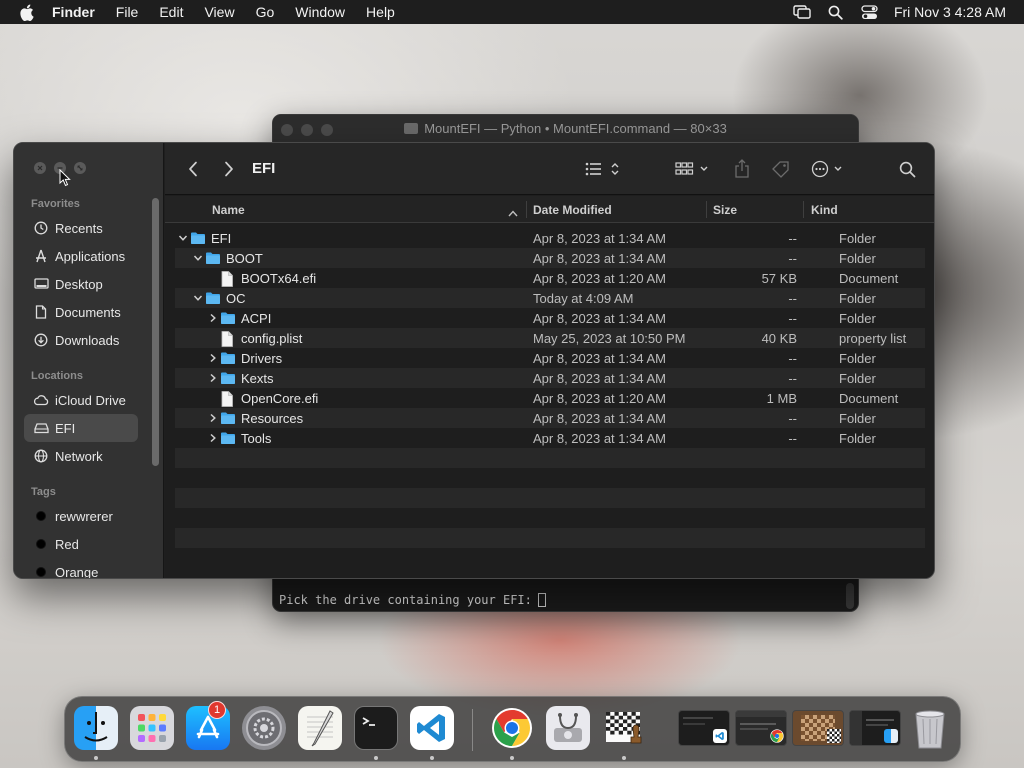  What do you see at coordinates (541, 600) in the screenshot?
I see `terminal-cursor` at bounding box center [541, 600].